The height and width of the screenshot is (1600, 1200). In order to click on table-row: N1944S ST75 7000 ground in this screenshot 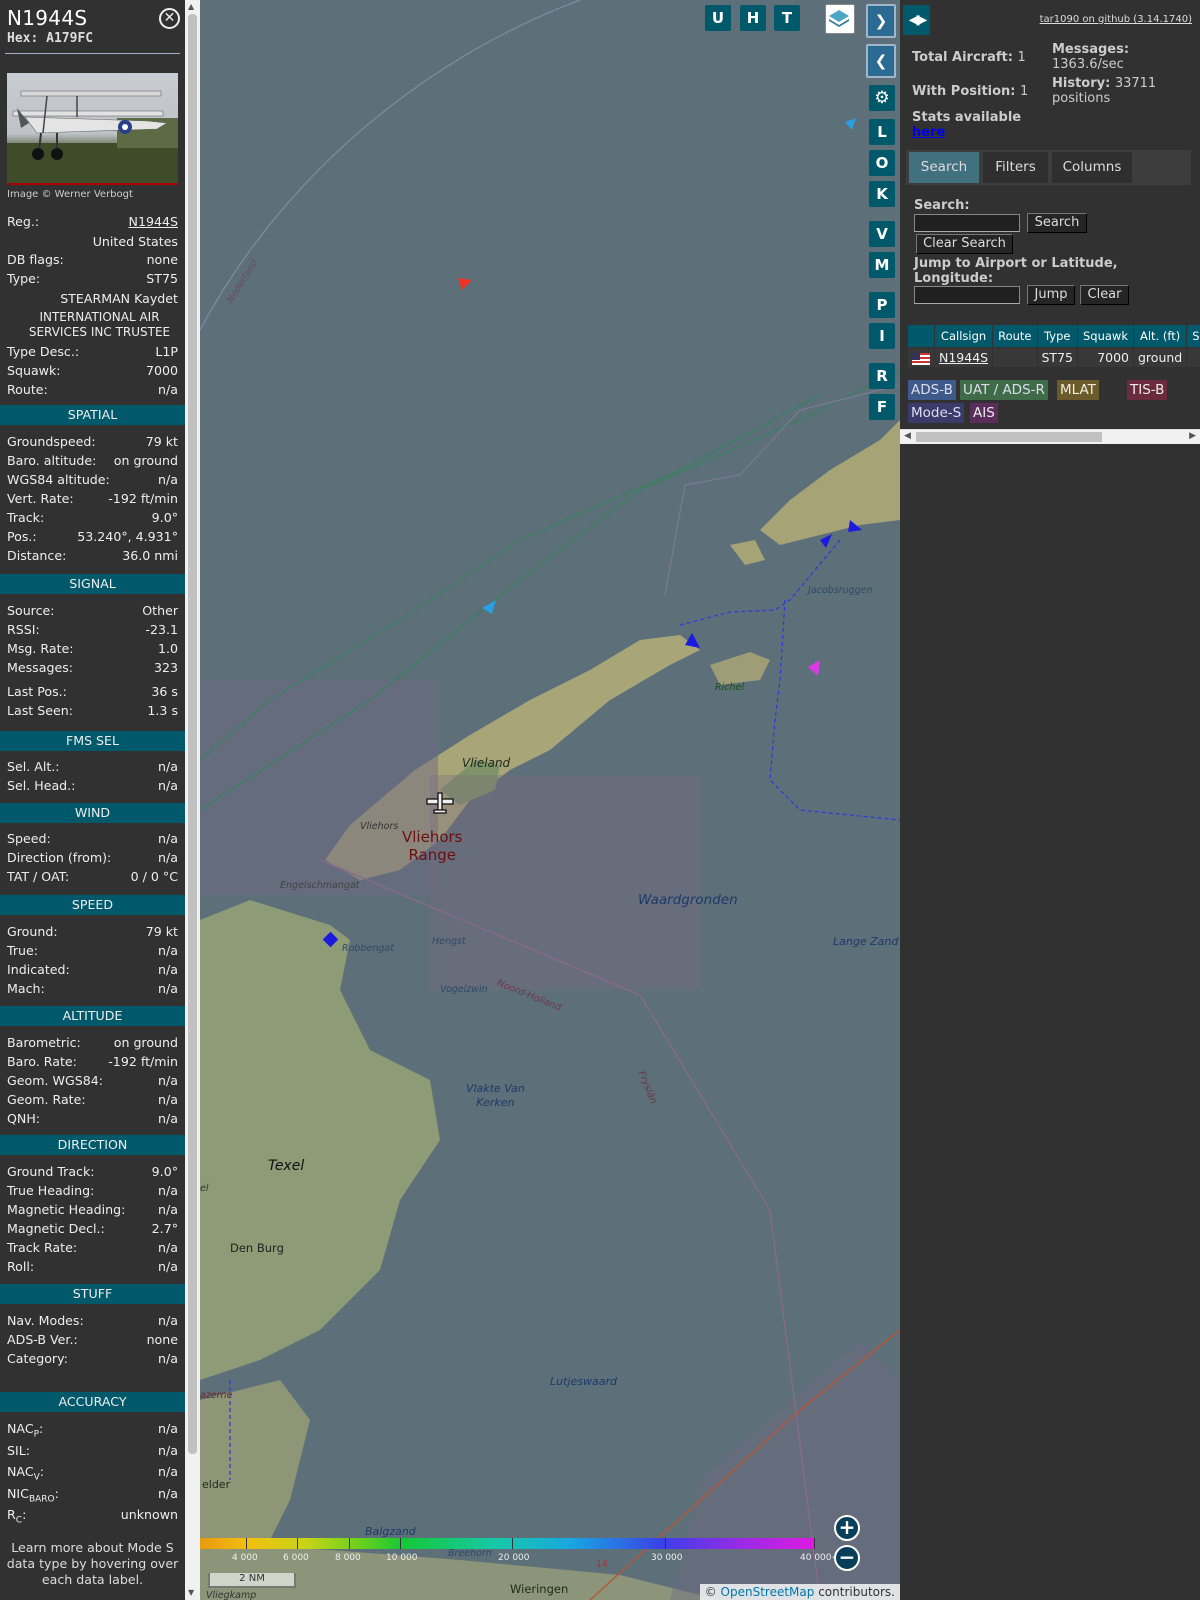, I will do `click(1054, 357)`.